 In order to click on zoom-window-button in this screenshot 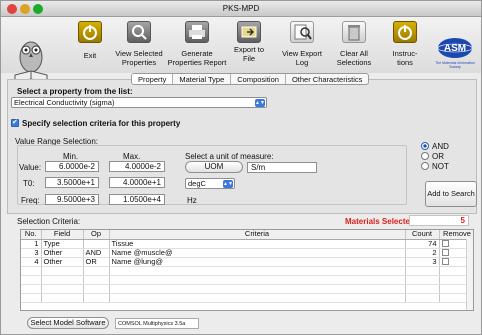, I will do `click(38, 9)`.